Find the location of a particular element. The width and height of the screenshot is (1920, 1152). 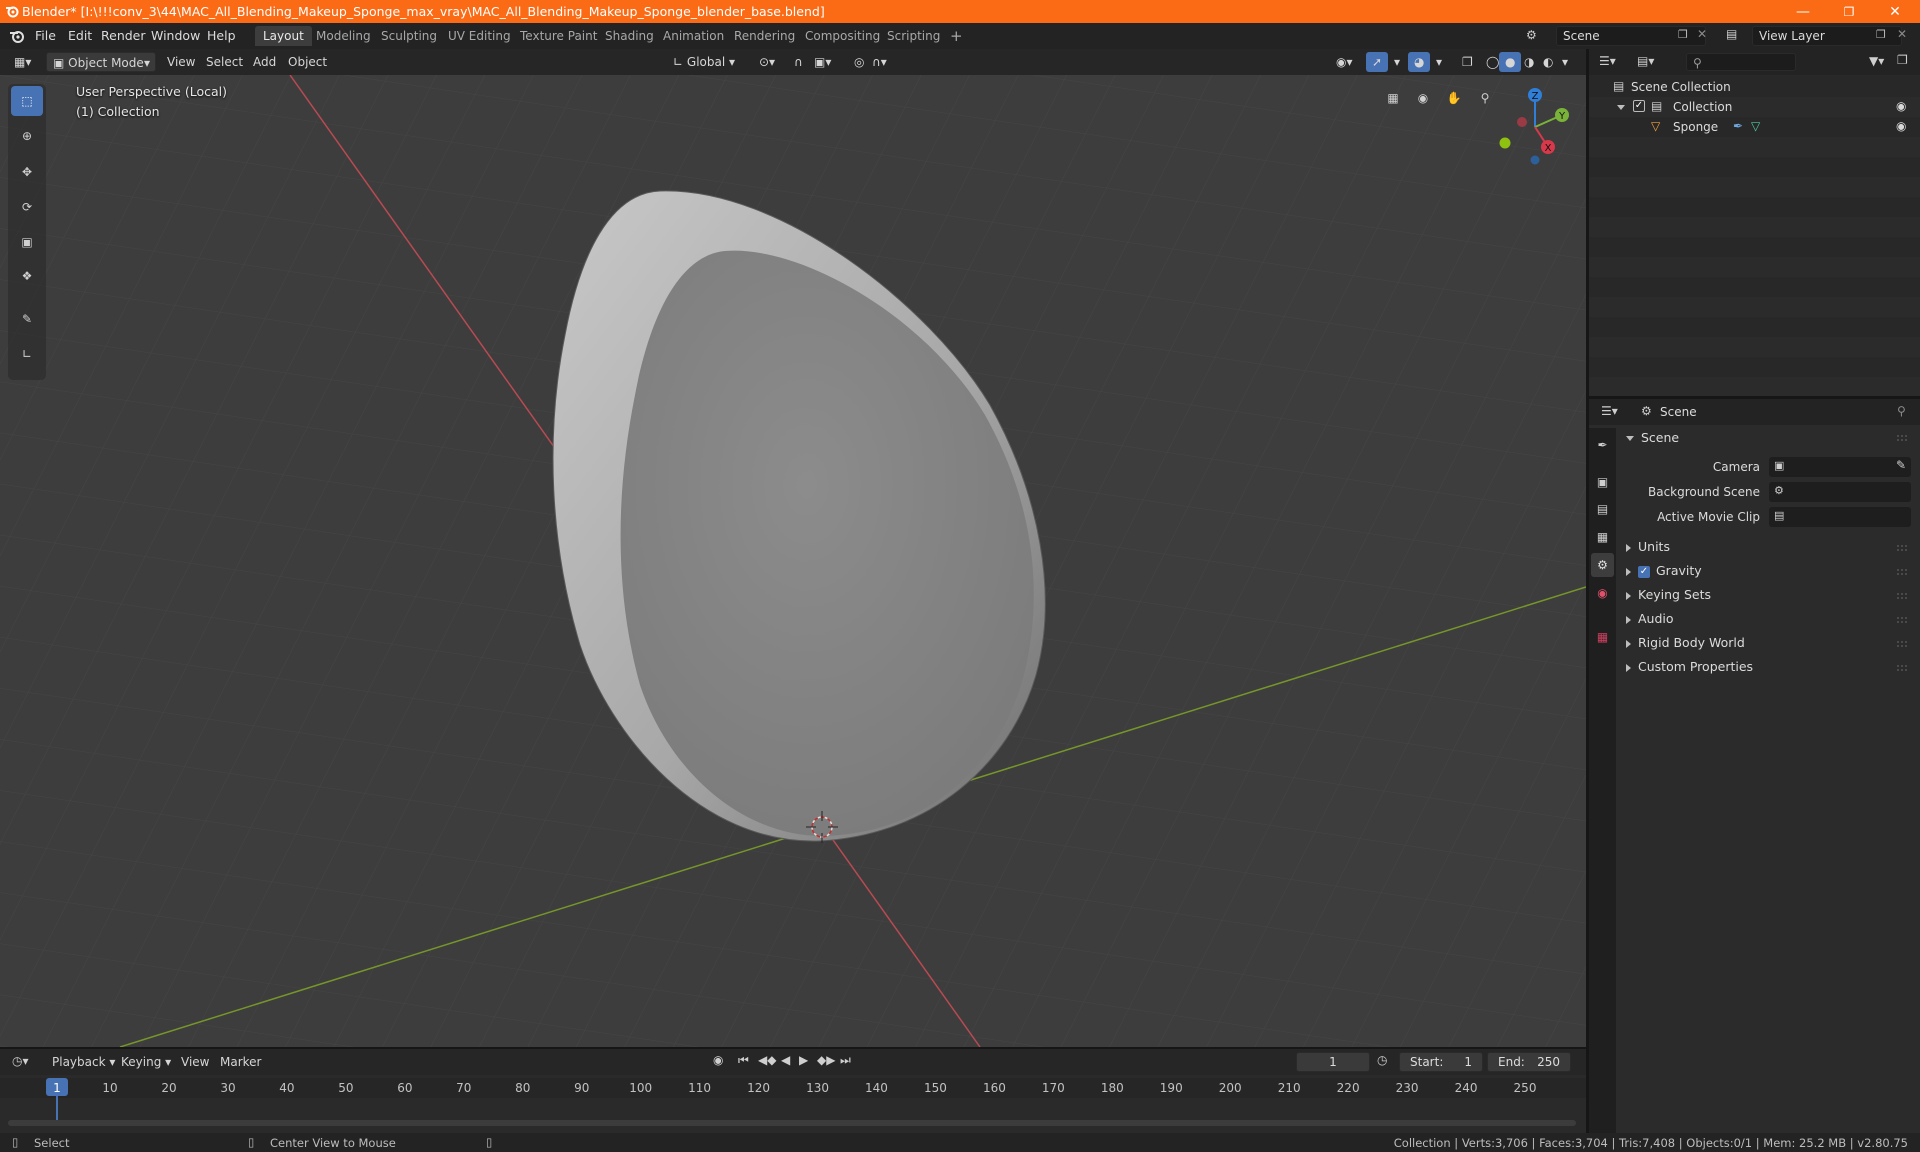

outliner-row-collection: ✓ ▤ Collection ◉ is located at coordinates (1754, 107).